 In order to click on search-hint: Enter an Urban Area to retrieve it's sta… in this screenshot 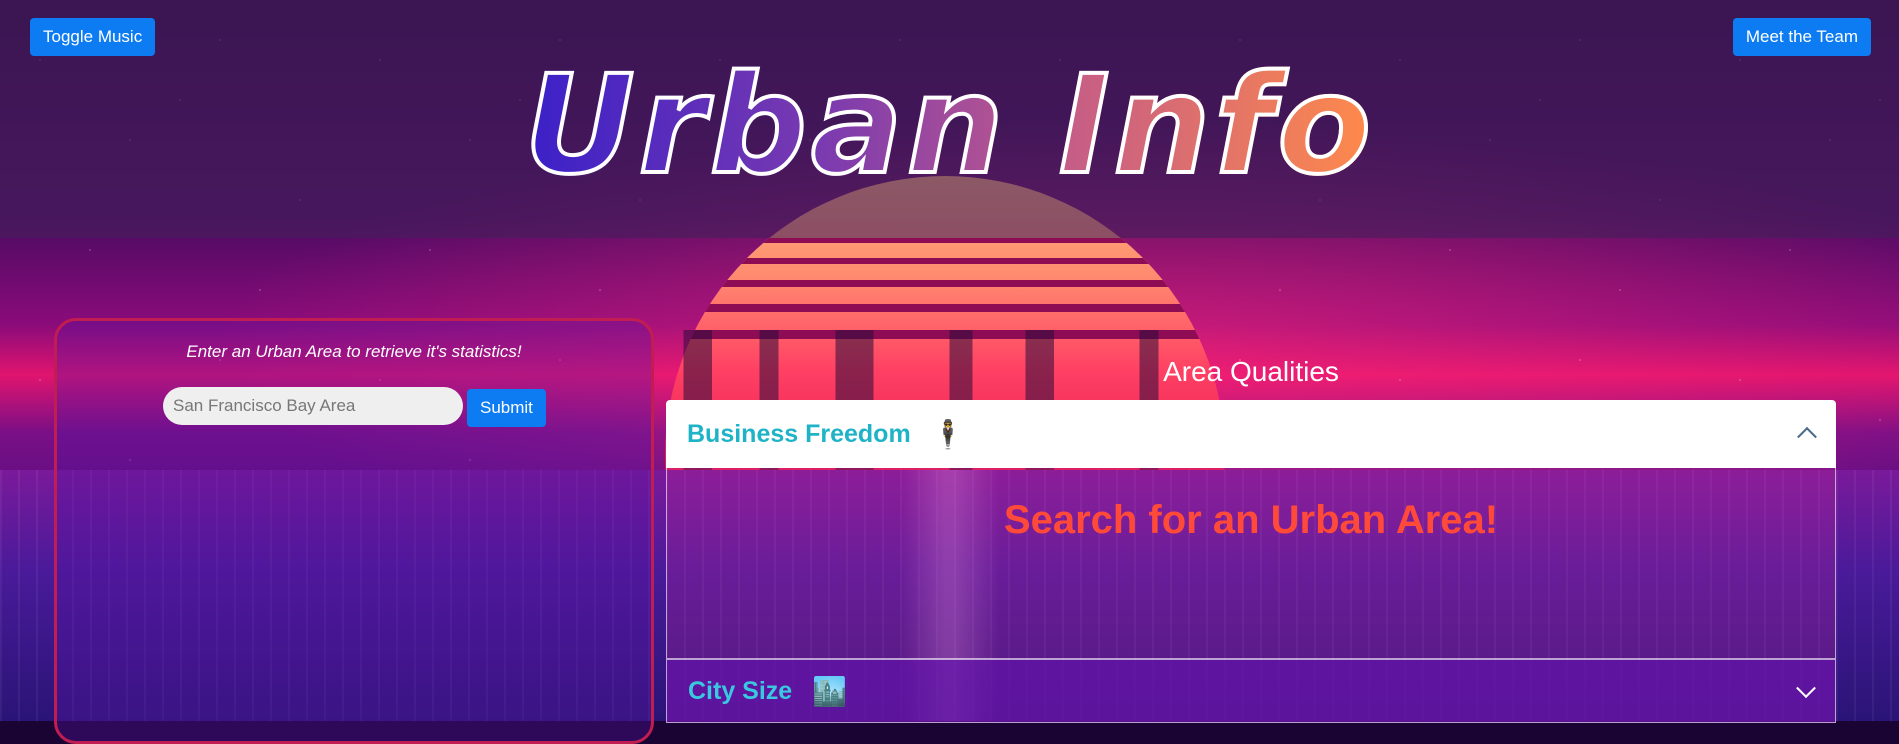, I will do `click(354, 351)`.